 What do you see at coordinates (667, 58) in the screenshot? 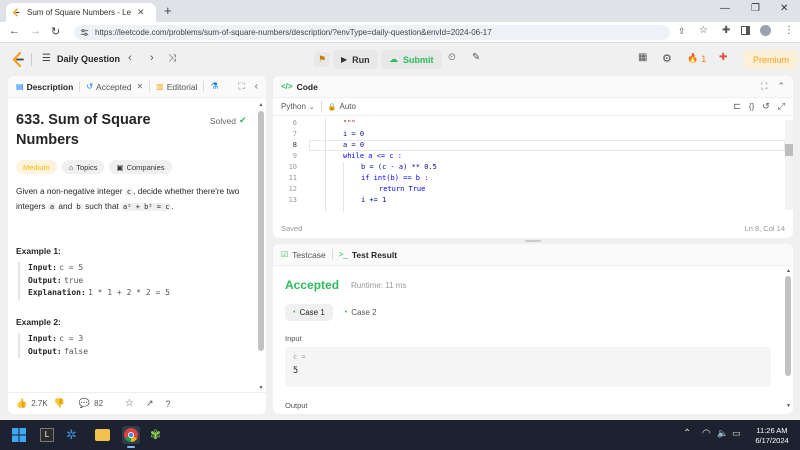
I see `settings-gear-icon: ⚙` at bounding box center [667, 58].